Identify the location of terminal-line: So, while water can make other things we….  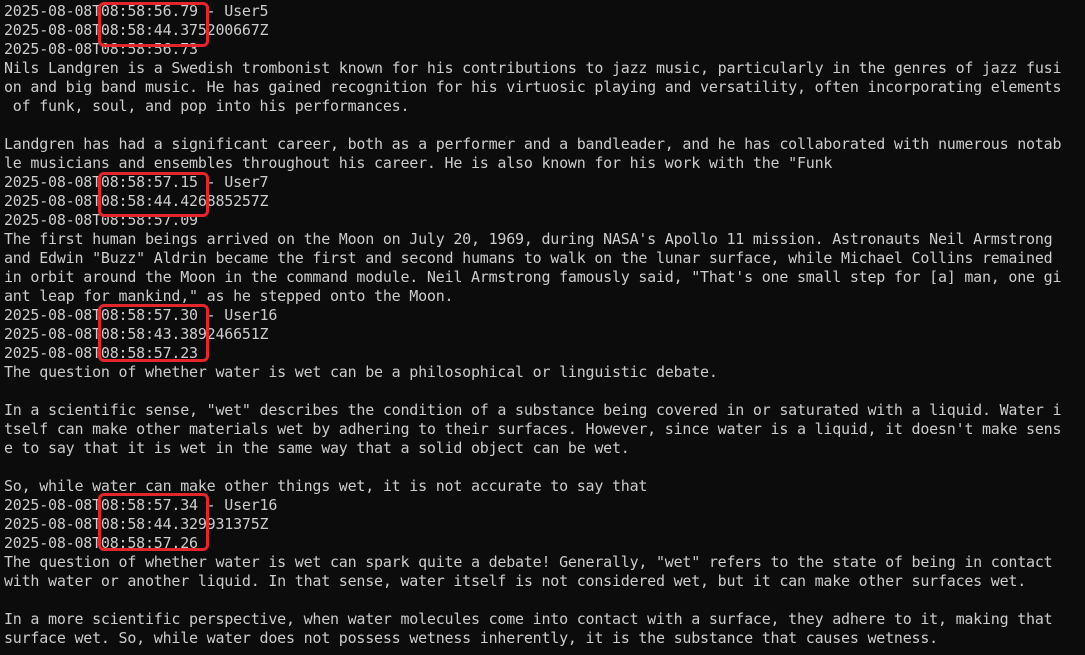
(326, 486).